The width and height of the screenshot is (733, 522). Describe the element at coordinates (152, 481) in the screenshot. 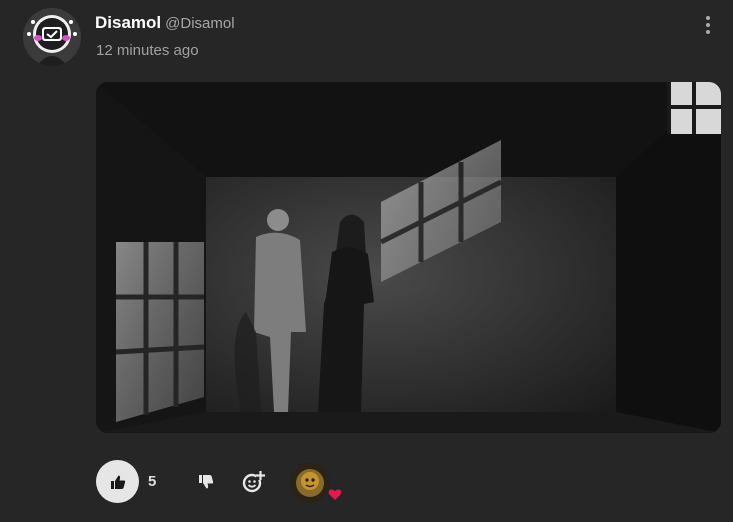

I see `like-count: 5` at that location.